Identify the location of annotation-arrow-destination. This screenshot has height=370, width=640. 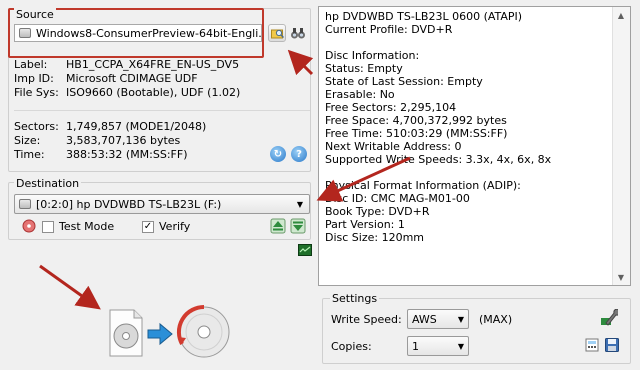
(363, 179).